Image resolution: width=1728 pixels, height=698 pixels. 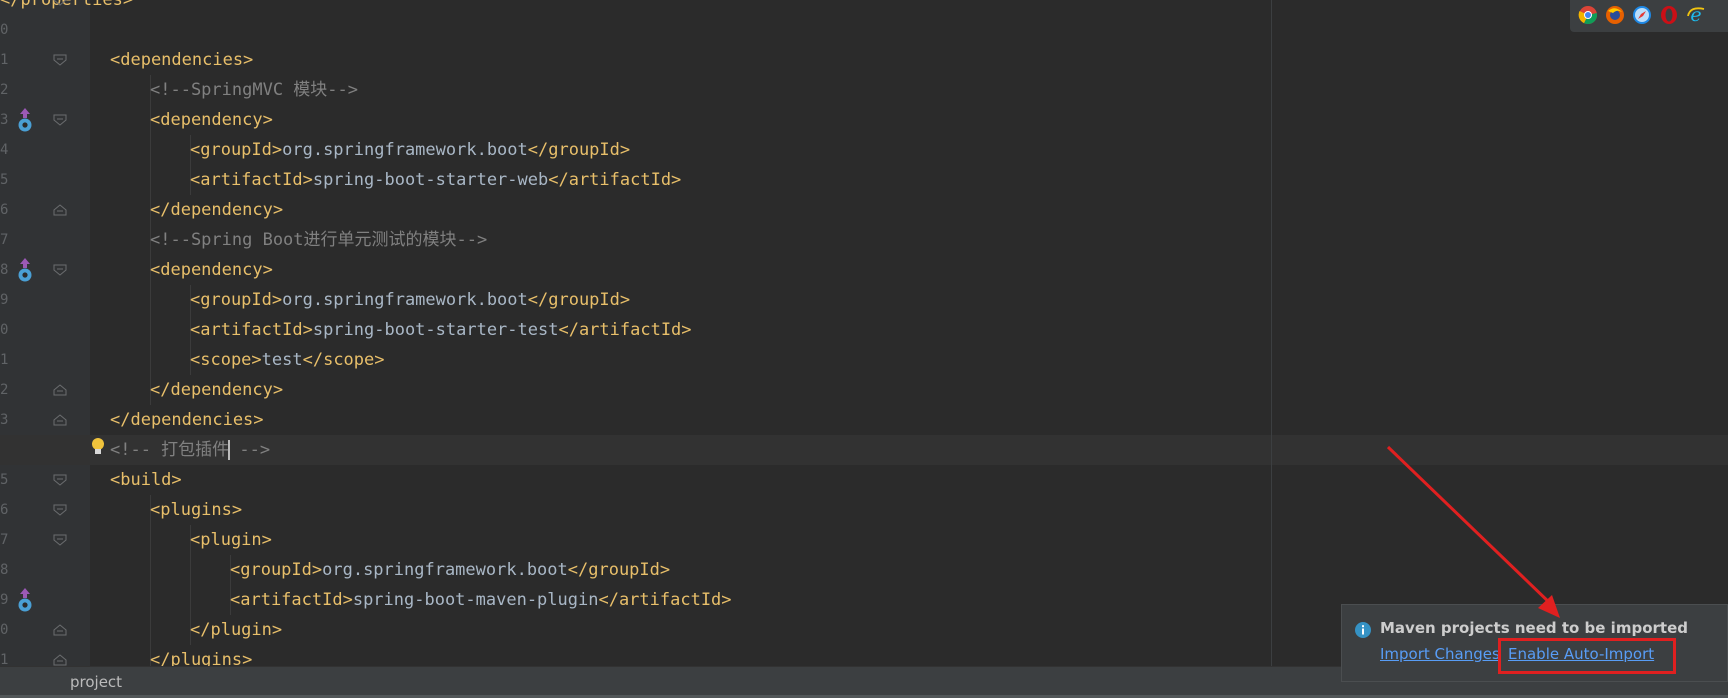 I want to click on xml-tag: </plugins>, so click(x=201, y=658).